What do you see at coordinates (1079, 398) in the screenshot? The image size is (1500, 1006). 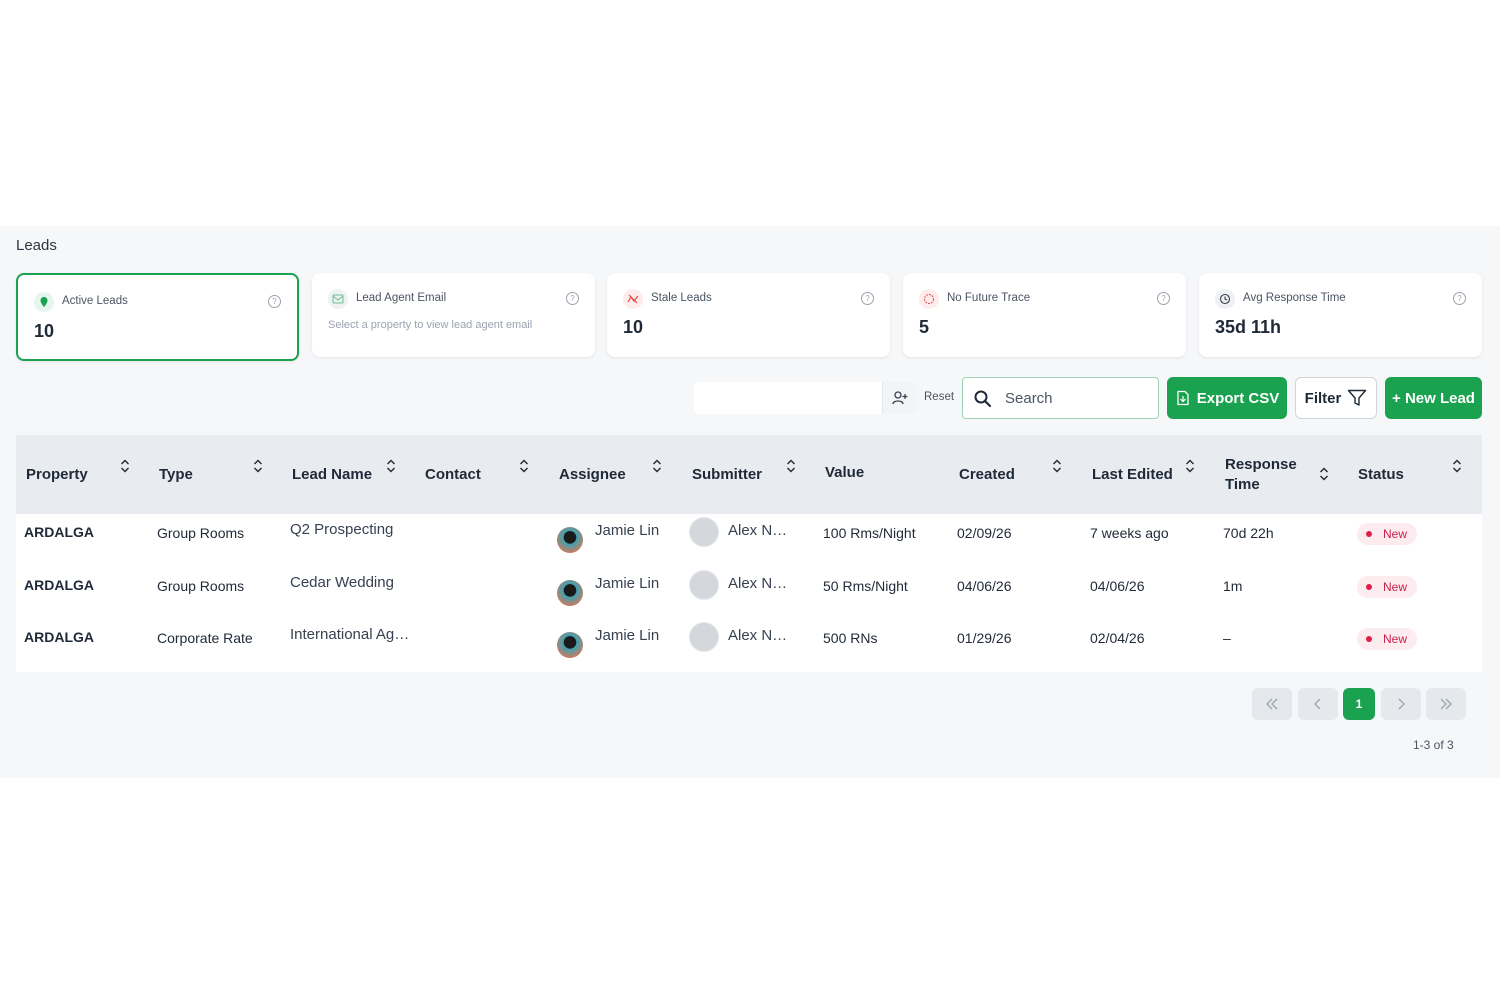 I see `search-input` at bounding box center [1079, 398].